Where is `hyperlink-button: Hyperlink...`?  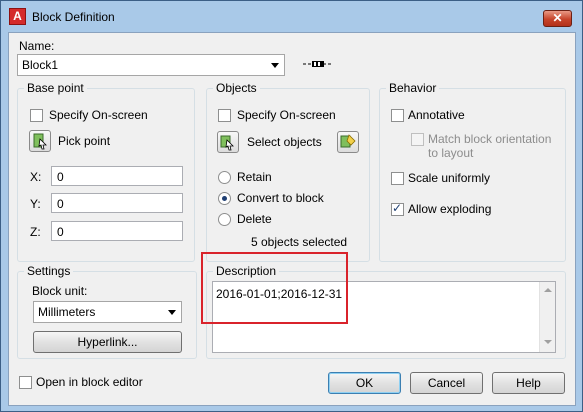 hyperlink-button: Hyperlink... is located at coordinates (107, 342).